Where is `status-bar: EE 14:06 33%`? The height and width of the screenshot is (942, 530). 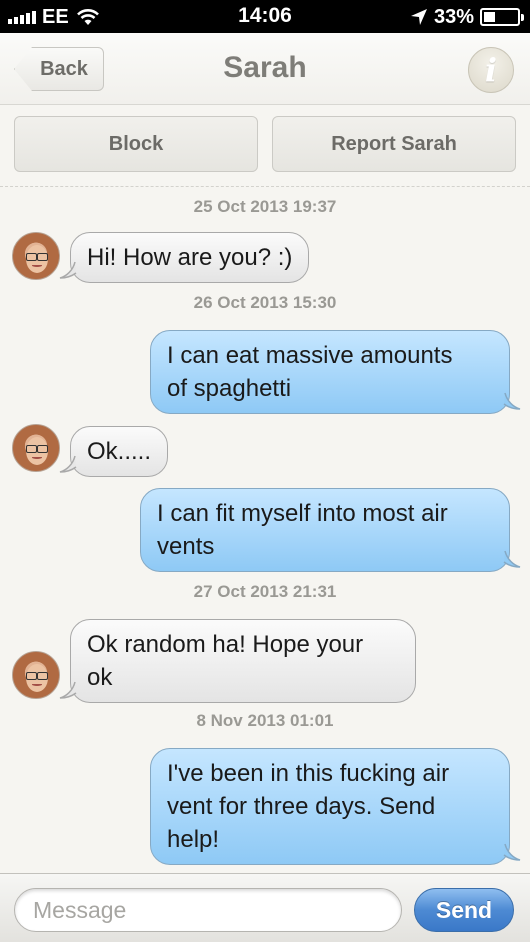
status-bar: EE 14:06 33% is located at coordinates (265, 16).